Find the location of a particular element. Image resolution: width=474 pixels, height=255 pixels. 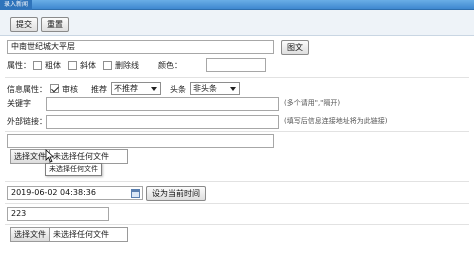

headline-select: 非头条 is located at coordinates (215, 88).